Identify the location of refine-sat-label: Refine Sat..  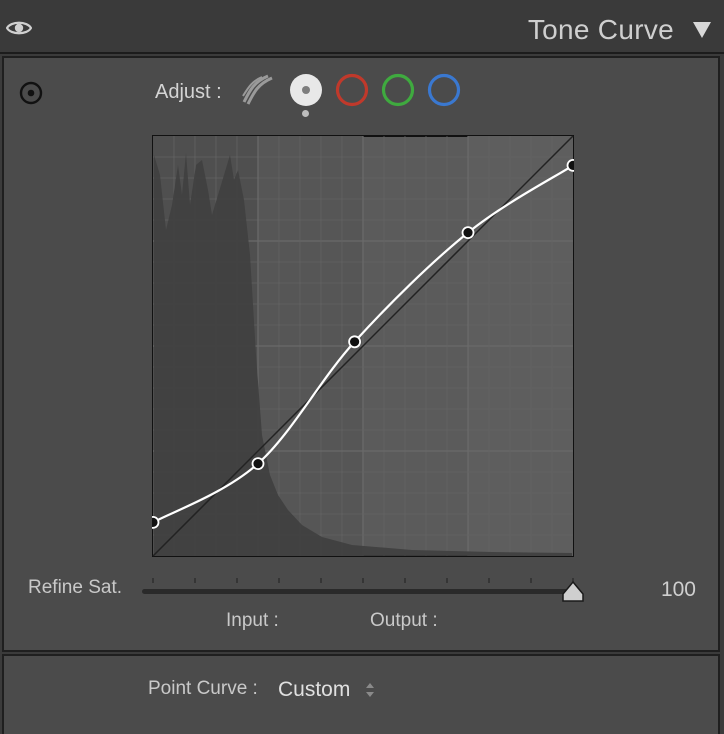
(75, 587).